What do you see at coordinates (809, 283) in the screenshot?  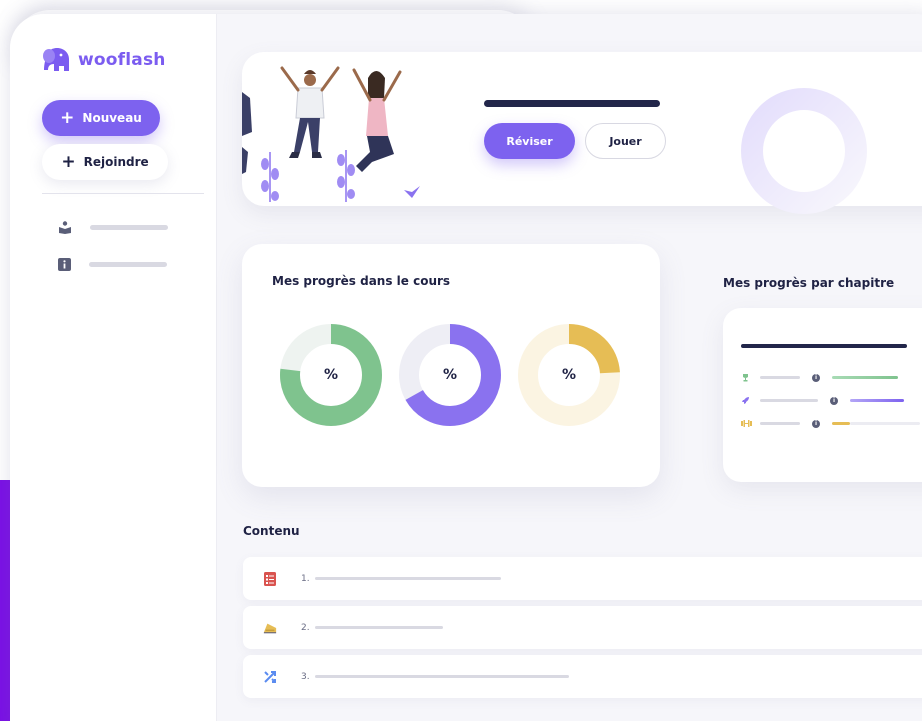 I see `chapter-progress-title: Mes progrès par chapitre` at bounding box center [809, 283].